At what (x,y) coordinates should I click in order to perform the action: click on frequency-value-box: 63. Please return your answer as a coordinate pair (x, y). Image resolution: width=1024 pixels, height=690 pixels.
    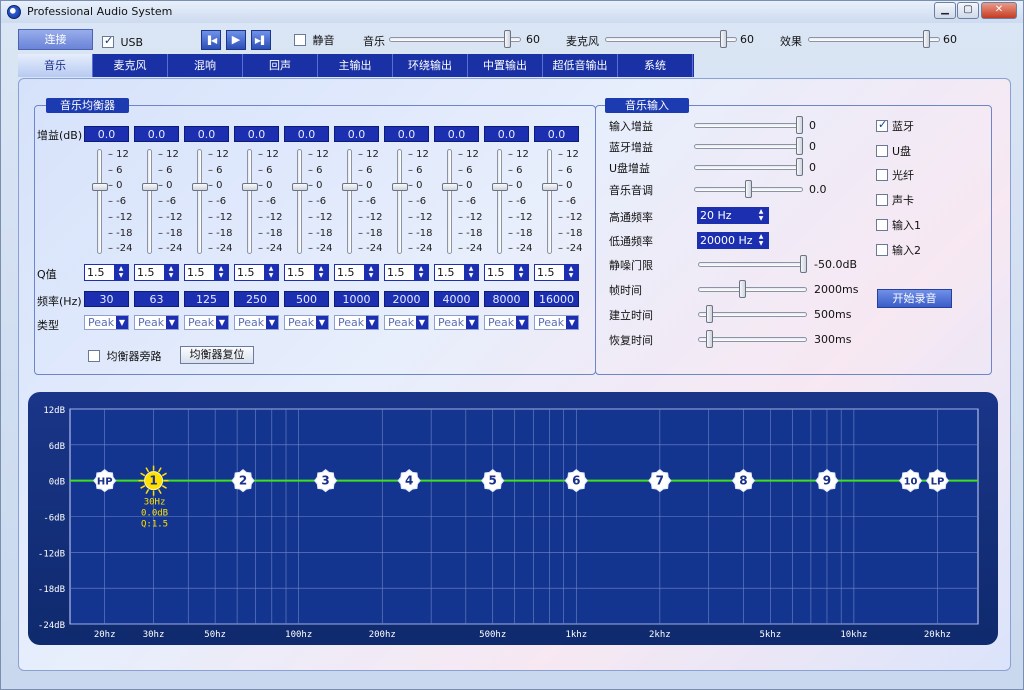
    Looking at the image, I should click on (156, 299).